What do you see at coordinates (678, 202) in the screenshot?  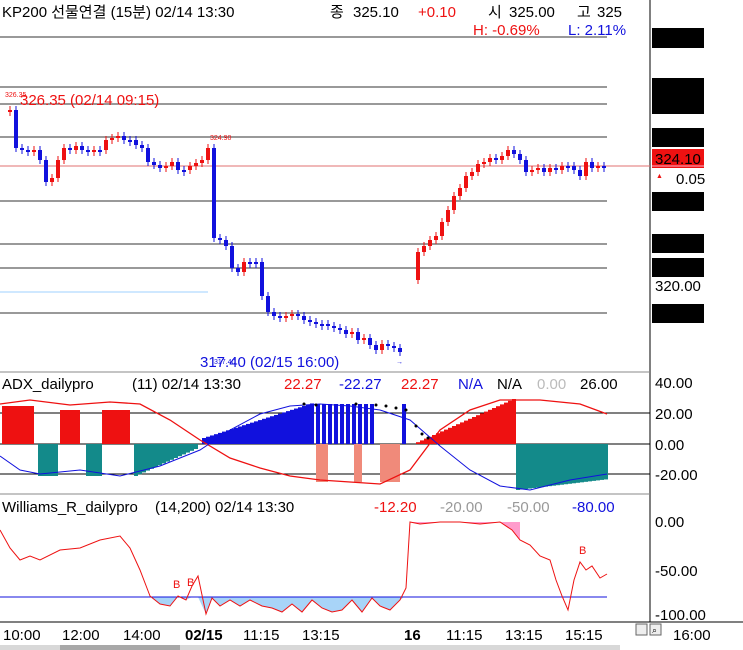 I see `y-label-322-90: 322.90` at bounding box center [678, 202].